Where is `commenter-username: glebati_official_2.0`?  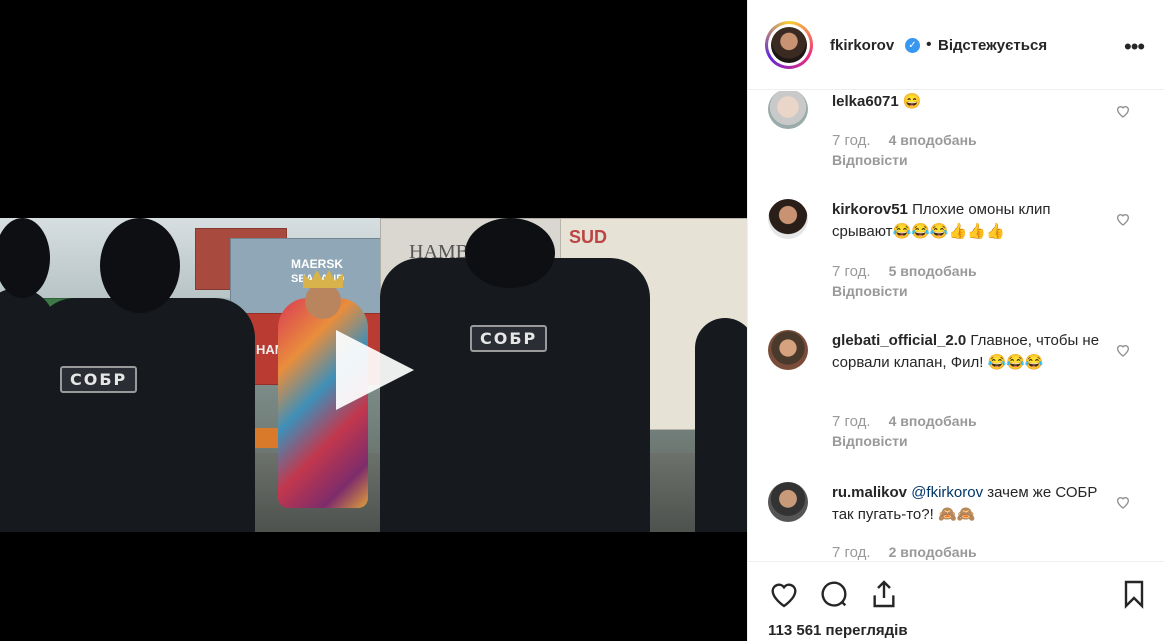 commenter-username: glebati_official_2.0 is located at coordinates (899, 340).